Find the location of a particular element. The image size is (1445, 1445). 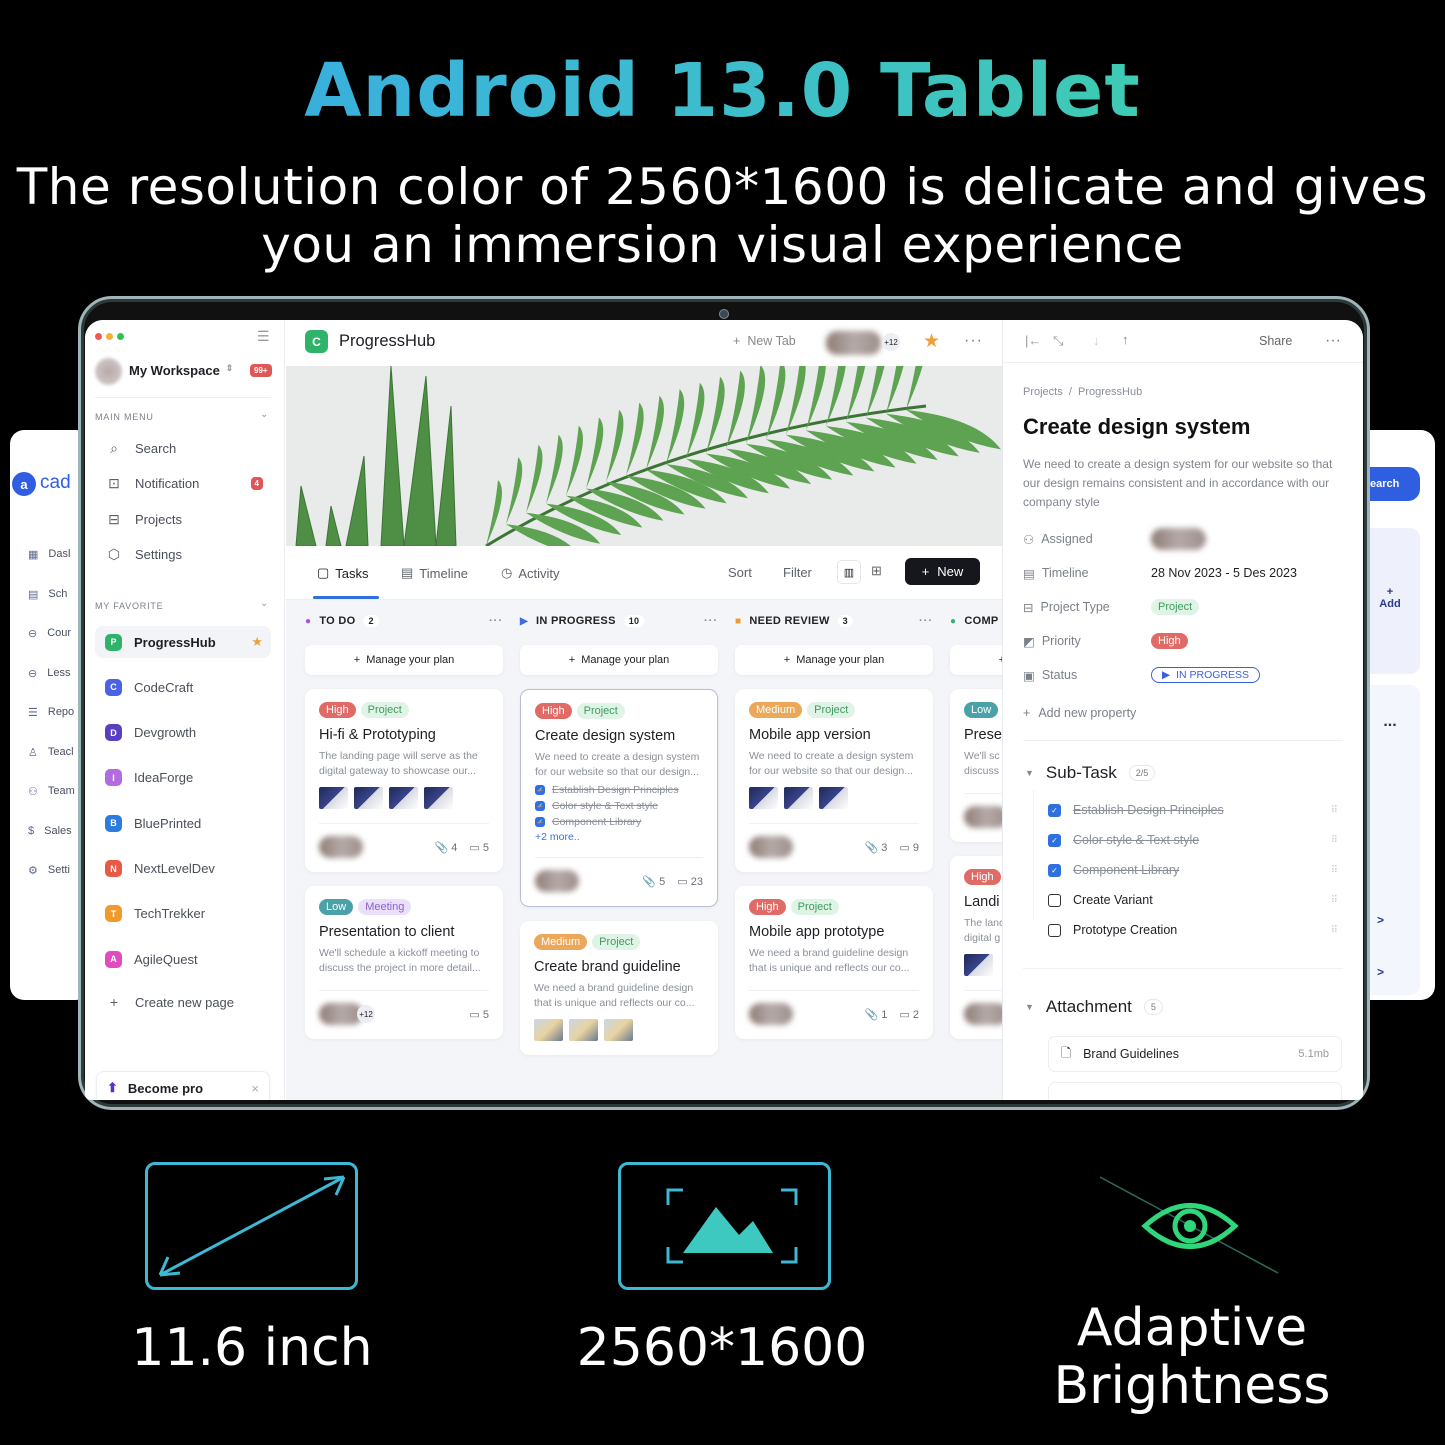

arrow-down-icon: ↓ is located at coordinates (1096, 340).